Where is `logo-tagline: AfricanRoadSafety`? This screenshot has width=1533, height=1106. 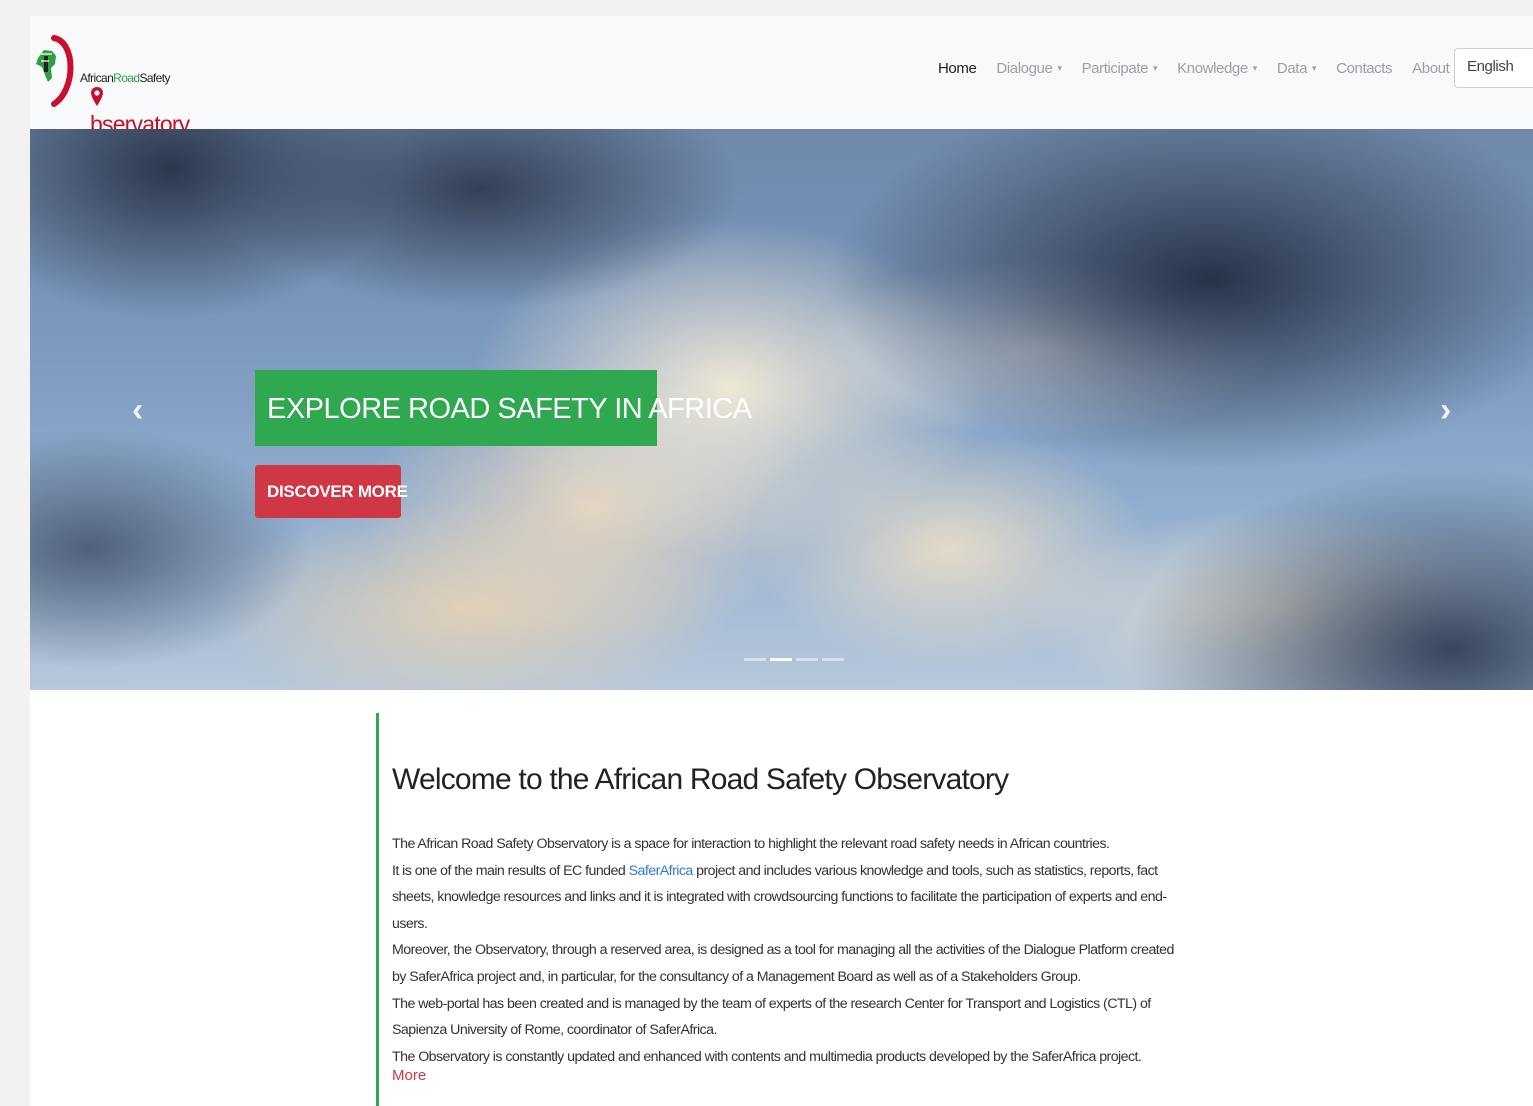
logo-tagline: AfricanRoadSafety is located at coordinates (125, 78).